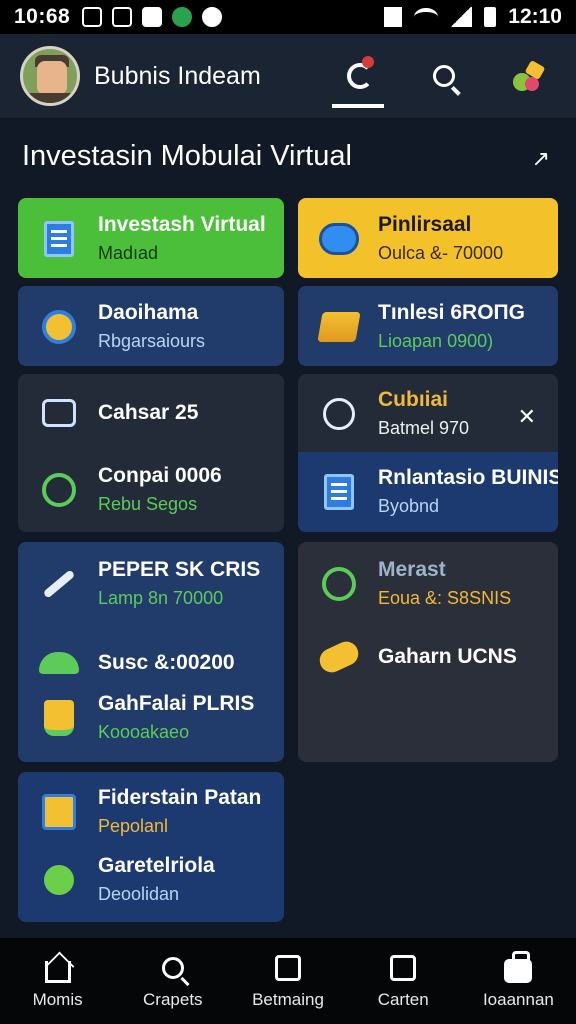  Describe the element at coordinates (180, 797) in the screenshot. I see `item-title: Fiderstain Patan` at that location.